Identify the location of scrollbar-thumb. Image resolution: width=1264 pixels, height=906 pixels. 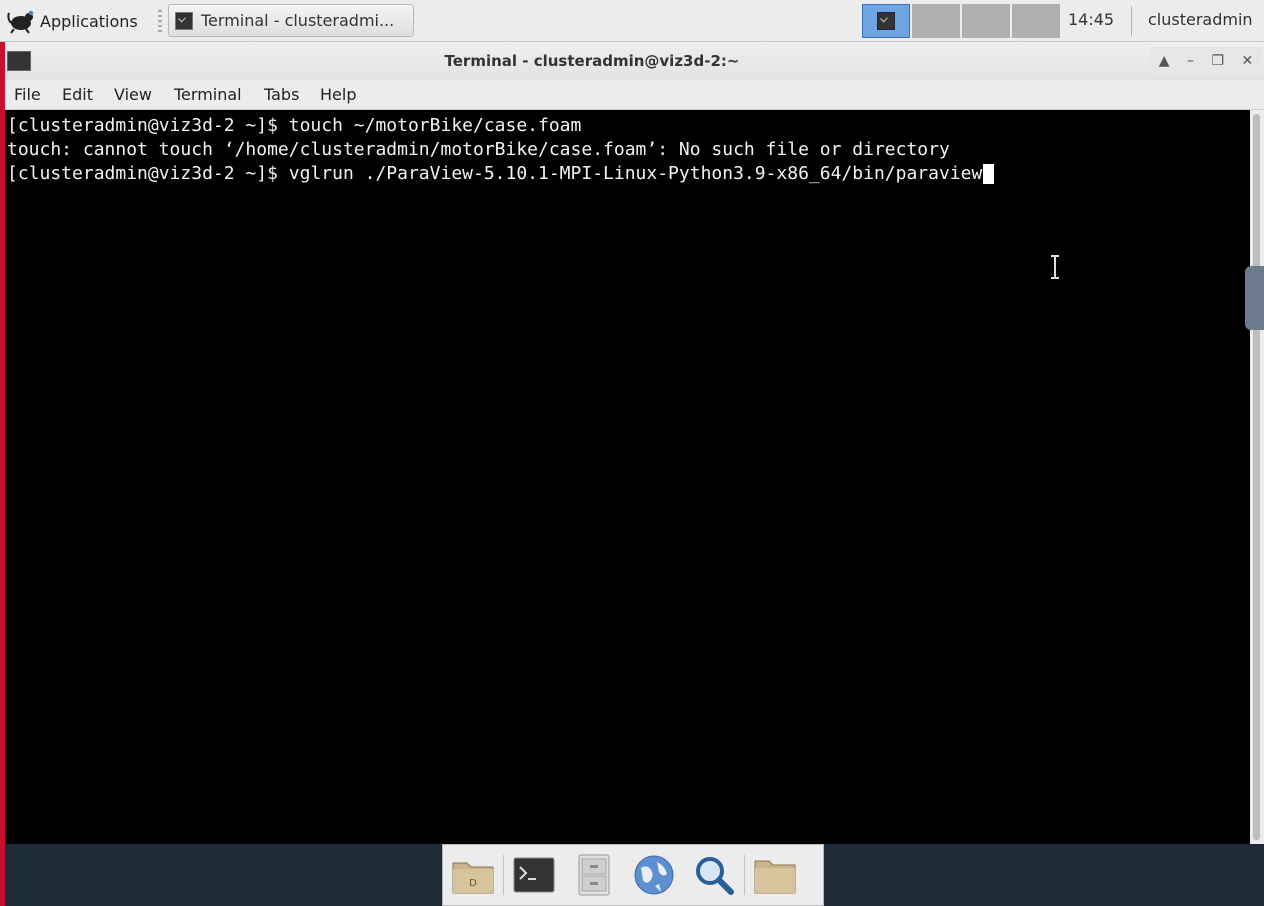
(1256, 477).